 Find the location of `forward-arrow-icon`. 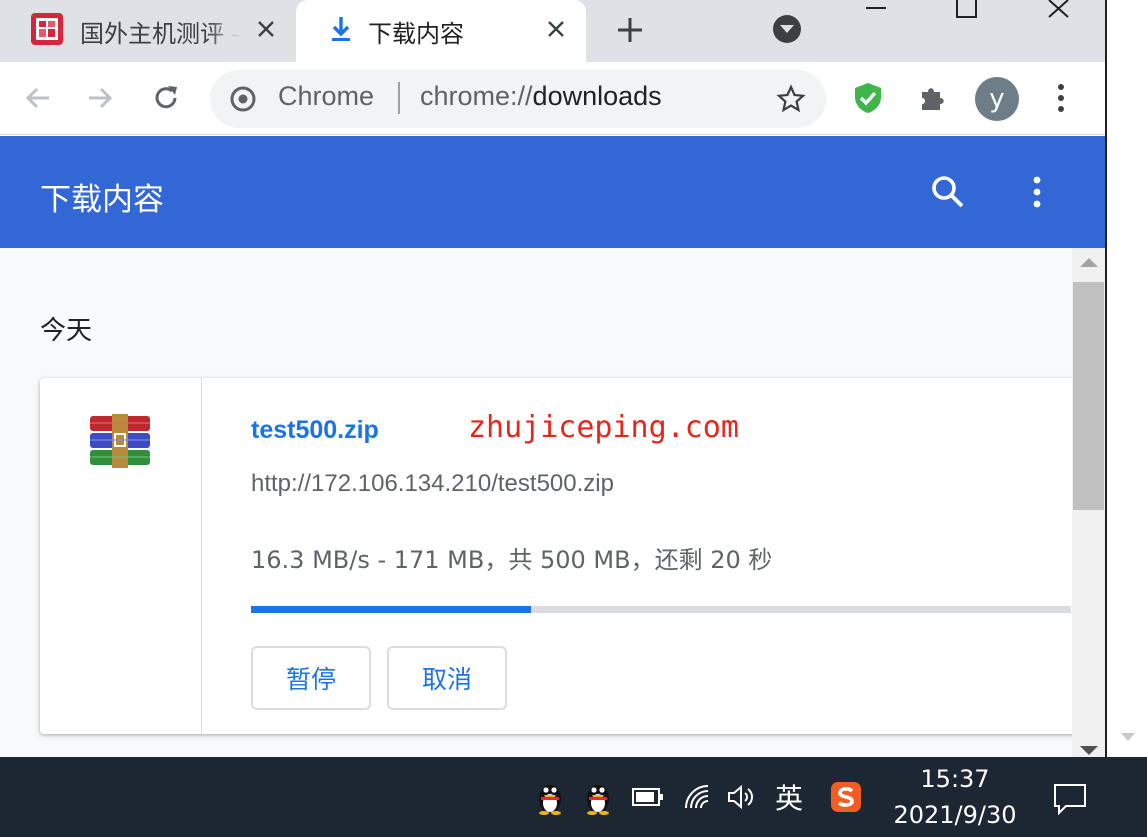

forward-arrow-icon is located at coordinates (100, 98).